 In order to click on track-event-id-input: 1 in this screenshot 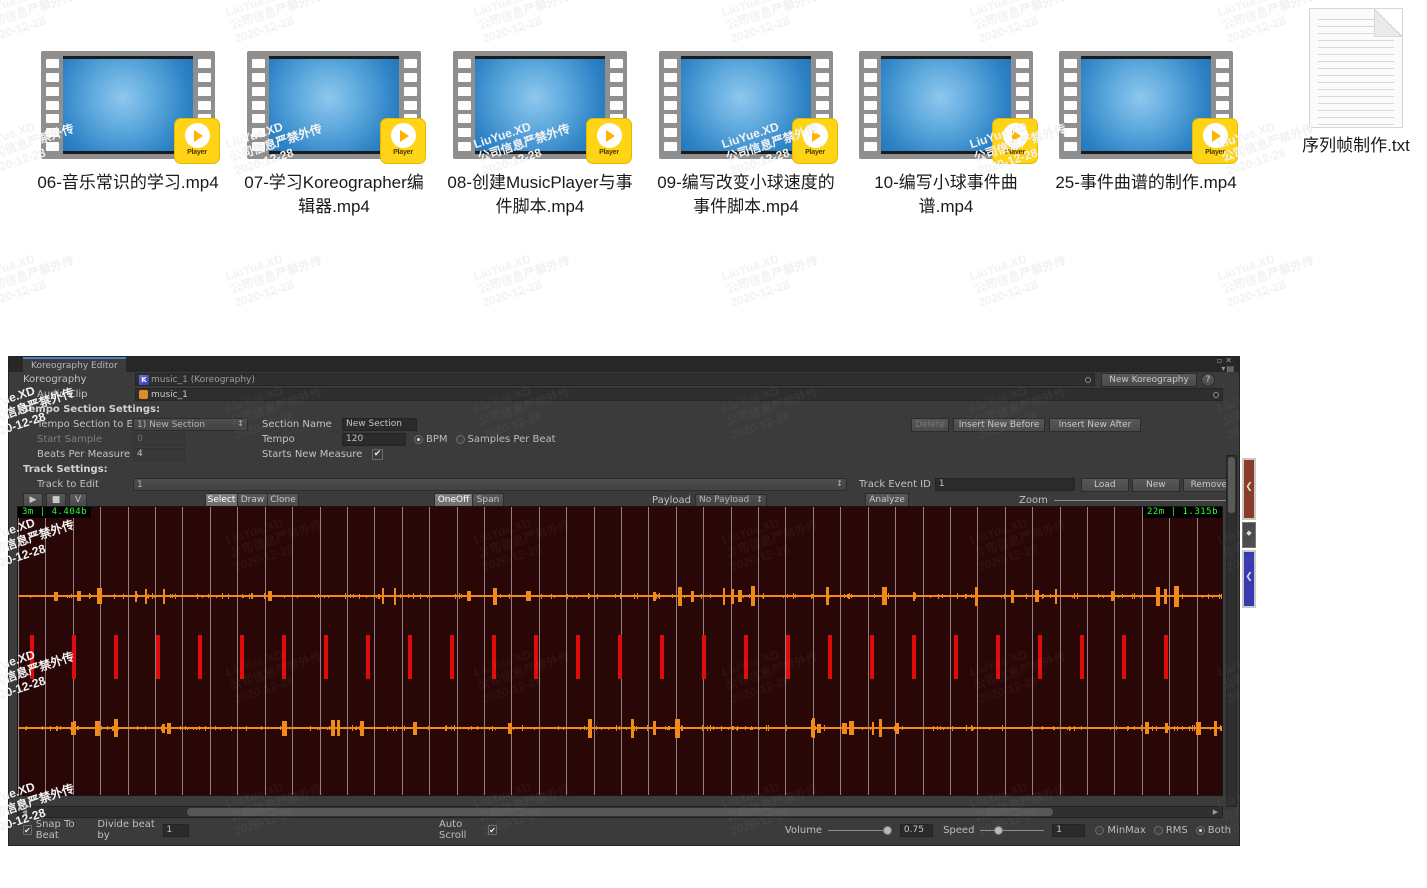, I will do `click(1004, 484)`.